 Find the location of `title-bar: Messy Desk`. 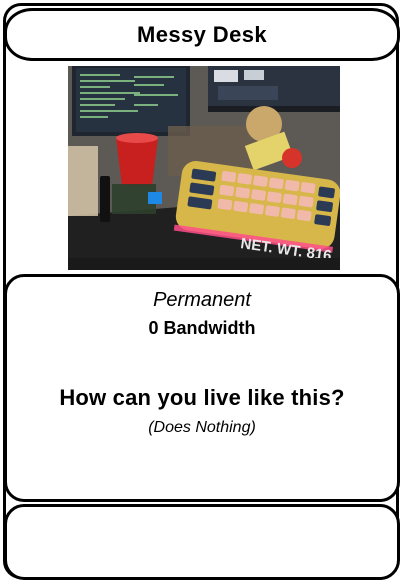

title-bar: Messy Desk is located at coordinates (202, 34).